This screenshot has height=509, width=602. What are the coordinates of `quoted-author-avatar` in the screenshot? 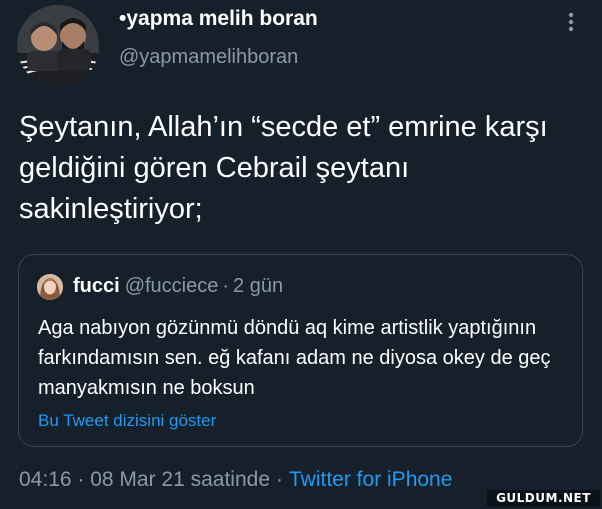 It's located at (50, 287).